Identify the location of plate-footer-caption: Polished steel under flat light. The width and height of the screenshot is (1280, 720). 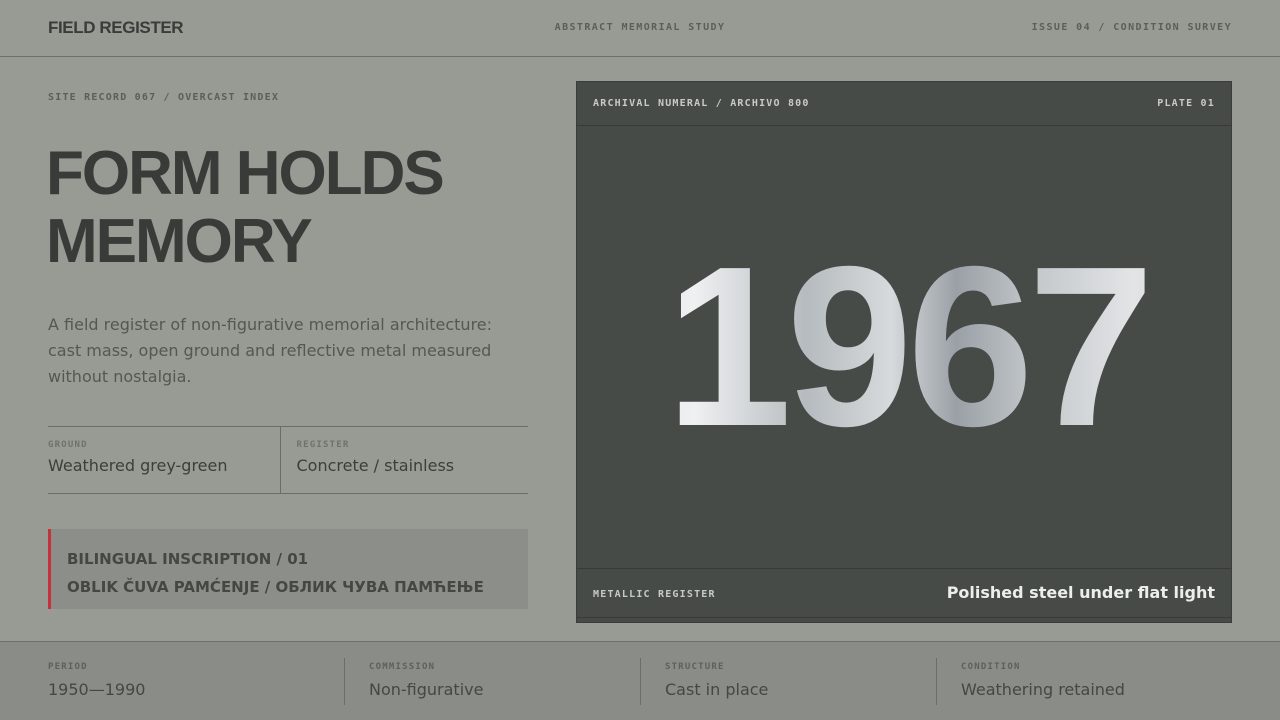
(1080, 592).